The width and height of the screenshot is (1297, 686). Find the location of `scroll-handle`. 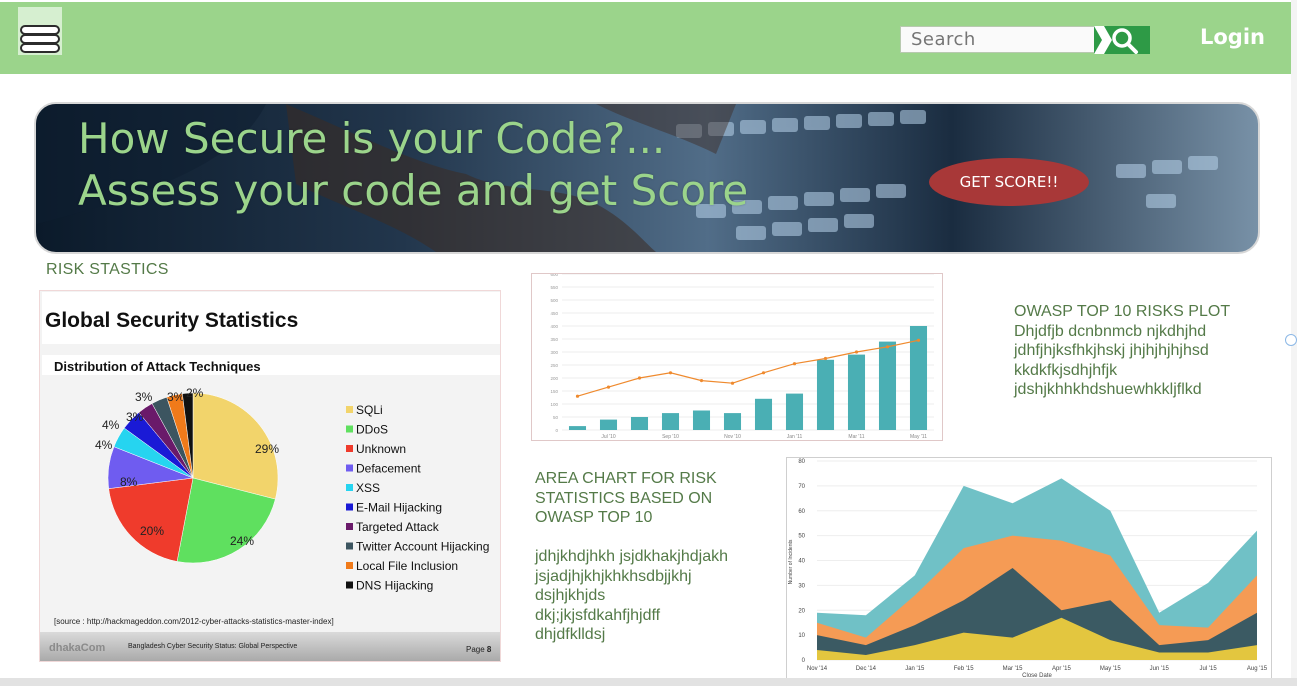

scroll-handle is located at coordinates (1291, 340).